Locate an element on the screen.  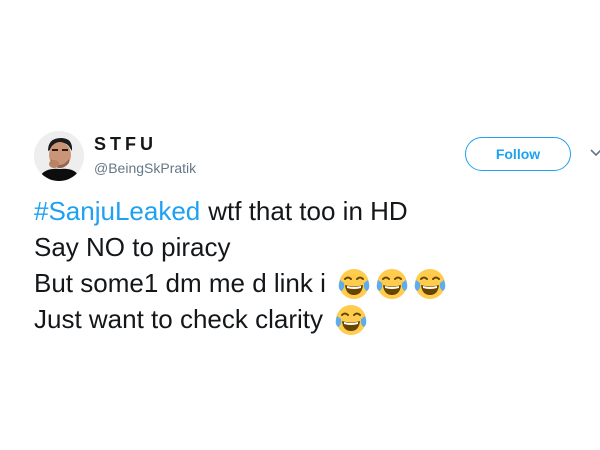
user-handle: @BeingSkPratik is located at coordinates (145, 168).